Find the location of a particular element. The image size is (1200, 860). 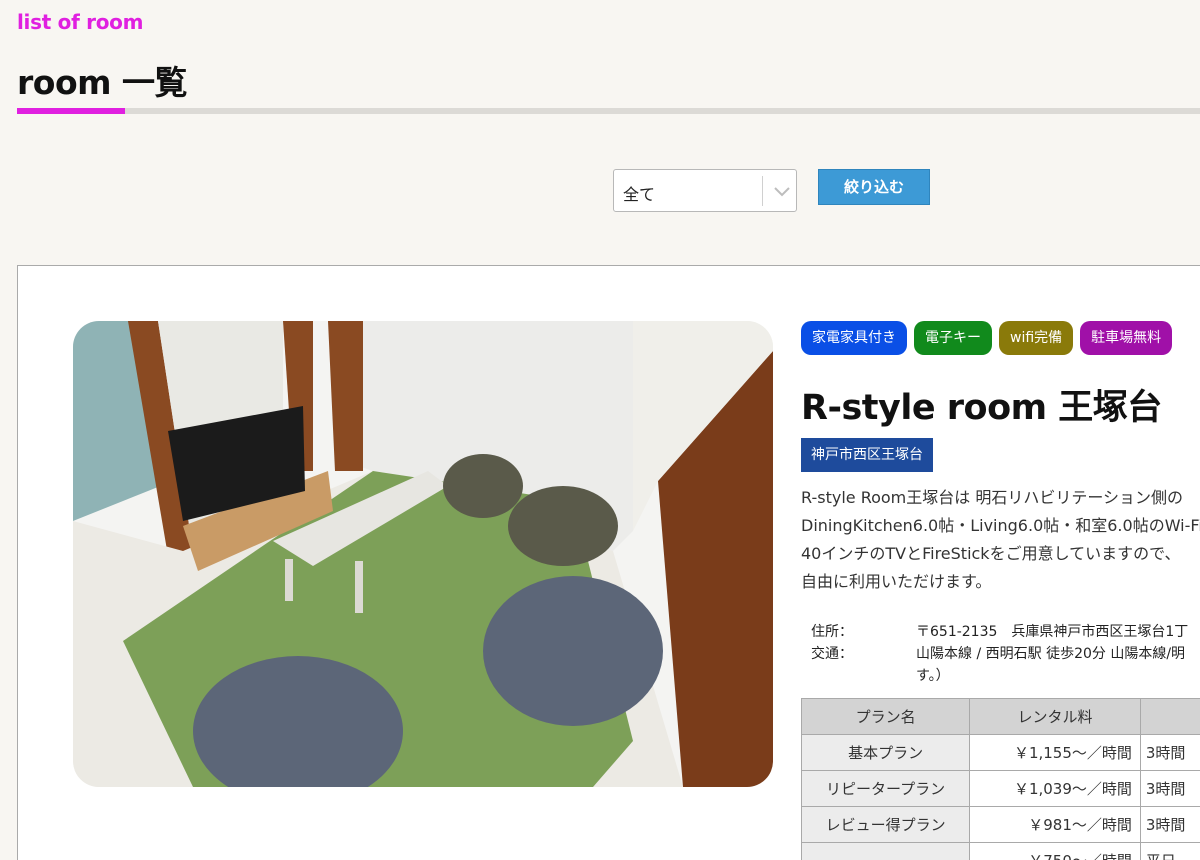

chevron-down-icon is located at coordinates (782, 191).